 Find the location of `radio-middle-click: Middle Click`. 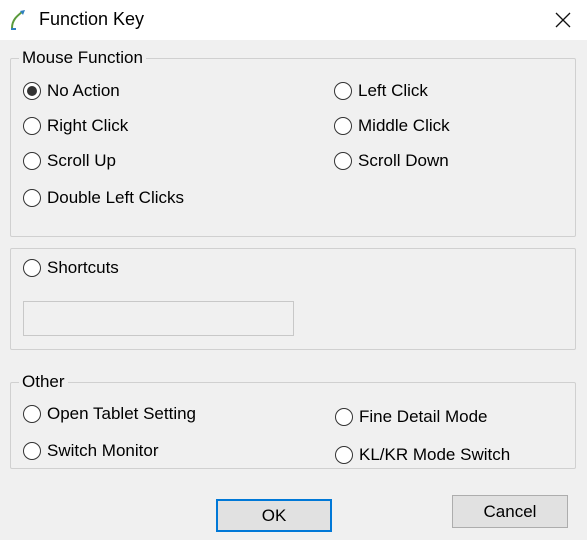

radio-middle-click: Middle Click is located at coordinates (392, 126).